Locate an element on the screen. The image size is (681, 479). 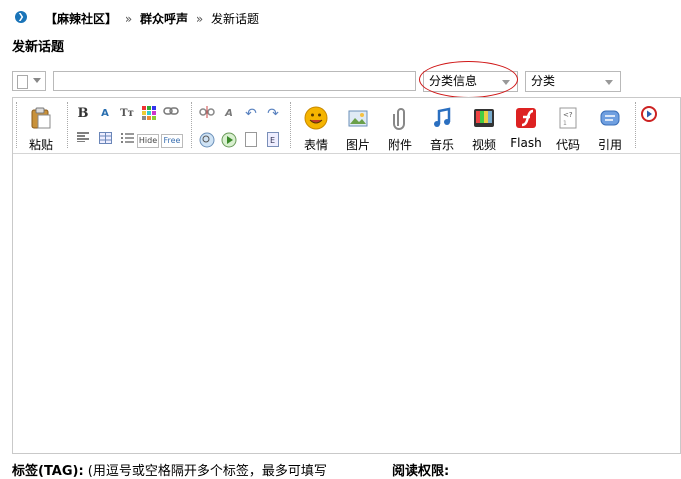
music-label: 音乐 is located at coordinates (441, 145).